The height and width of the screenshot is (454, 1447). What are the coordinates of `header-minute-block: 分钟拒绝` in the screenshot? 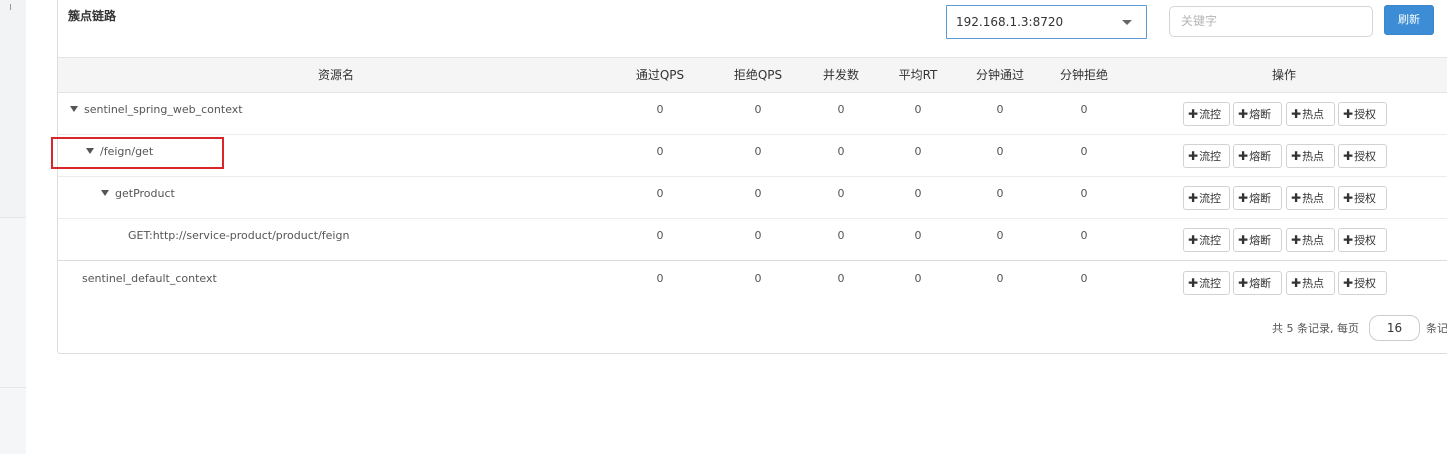 It's located at (1083, 75).